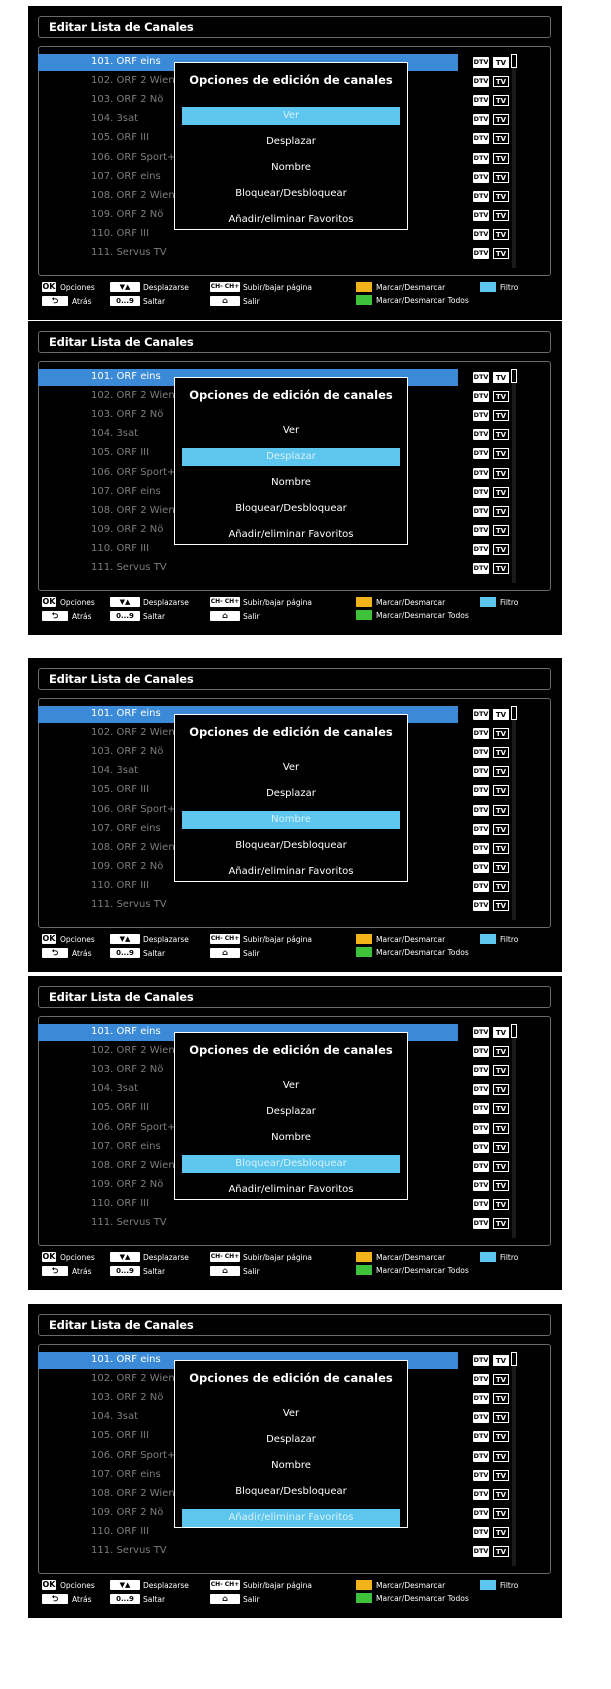 The height and width of the screenshot is (1689, 611). What do you see at coordinates (126, 61) in the screenshot?
I see `channel-name: 101. ORF eins` at bounding box center [126, 61].